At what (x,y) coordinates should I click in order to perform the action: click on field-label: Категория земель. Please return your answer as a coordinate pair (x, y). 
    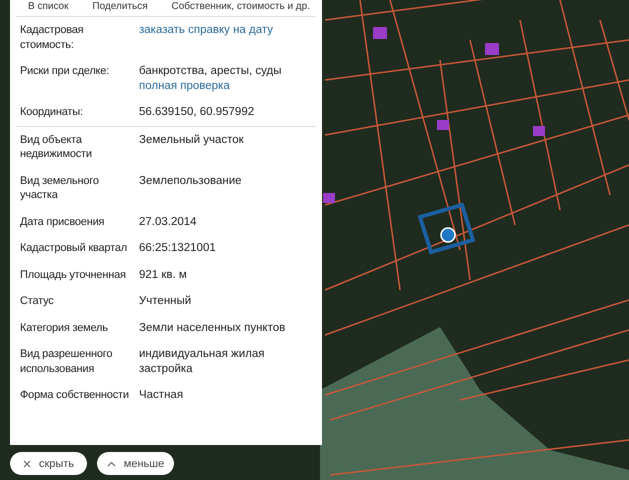
    Looking at the image, I should click on (64, 327).